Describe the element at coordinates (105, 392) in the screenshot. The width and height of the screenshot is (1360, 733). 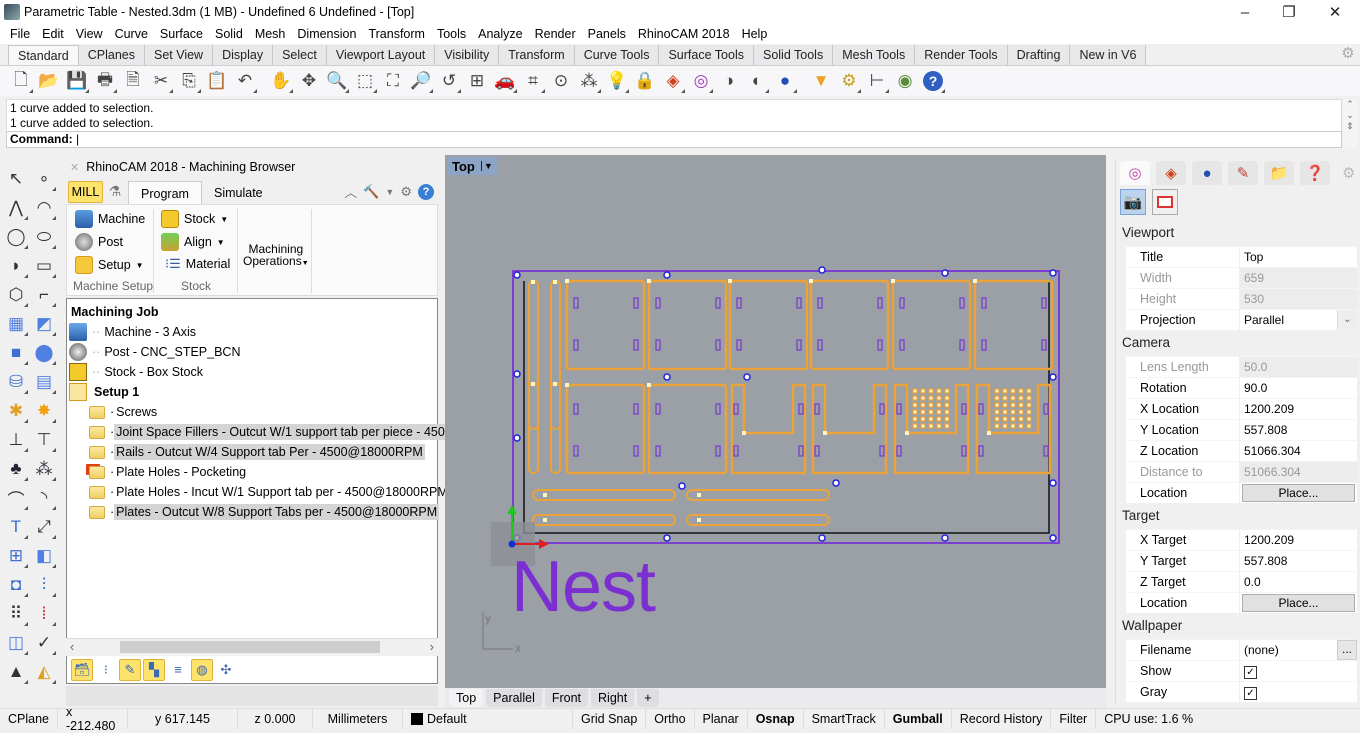
I see `tree-setup: Setup 1` at that location.